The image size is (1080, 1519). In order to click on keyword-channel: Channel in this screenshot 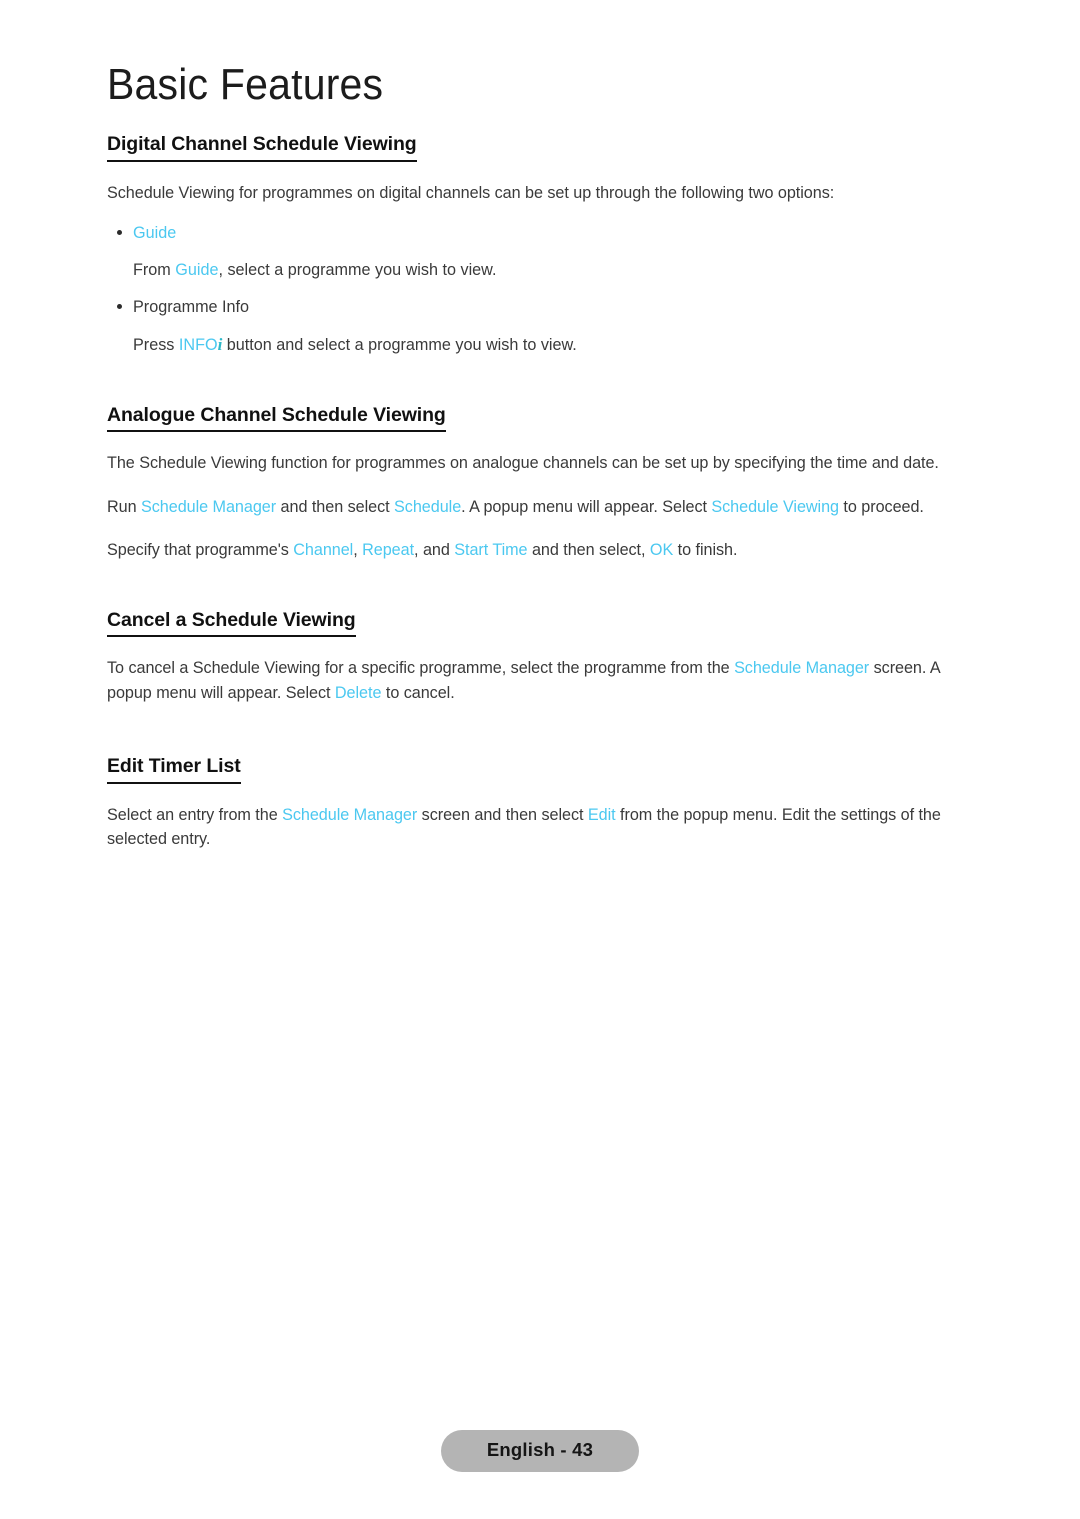, I will do `click(323, 550)`.